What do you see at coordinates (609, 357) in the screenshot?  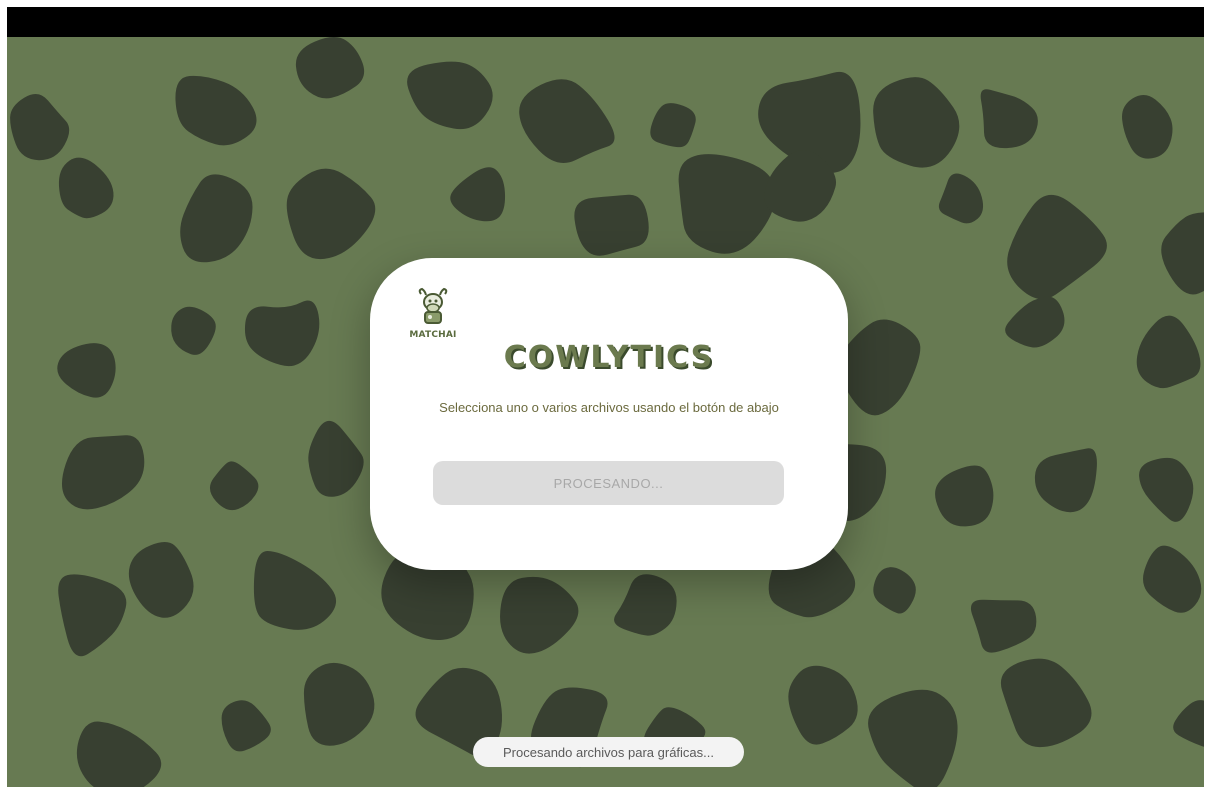 I see `app-title: COWLYTICS` at bounding box center [609, 357].